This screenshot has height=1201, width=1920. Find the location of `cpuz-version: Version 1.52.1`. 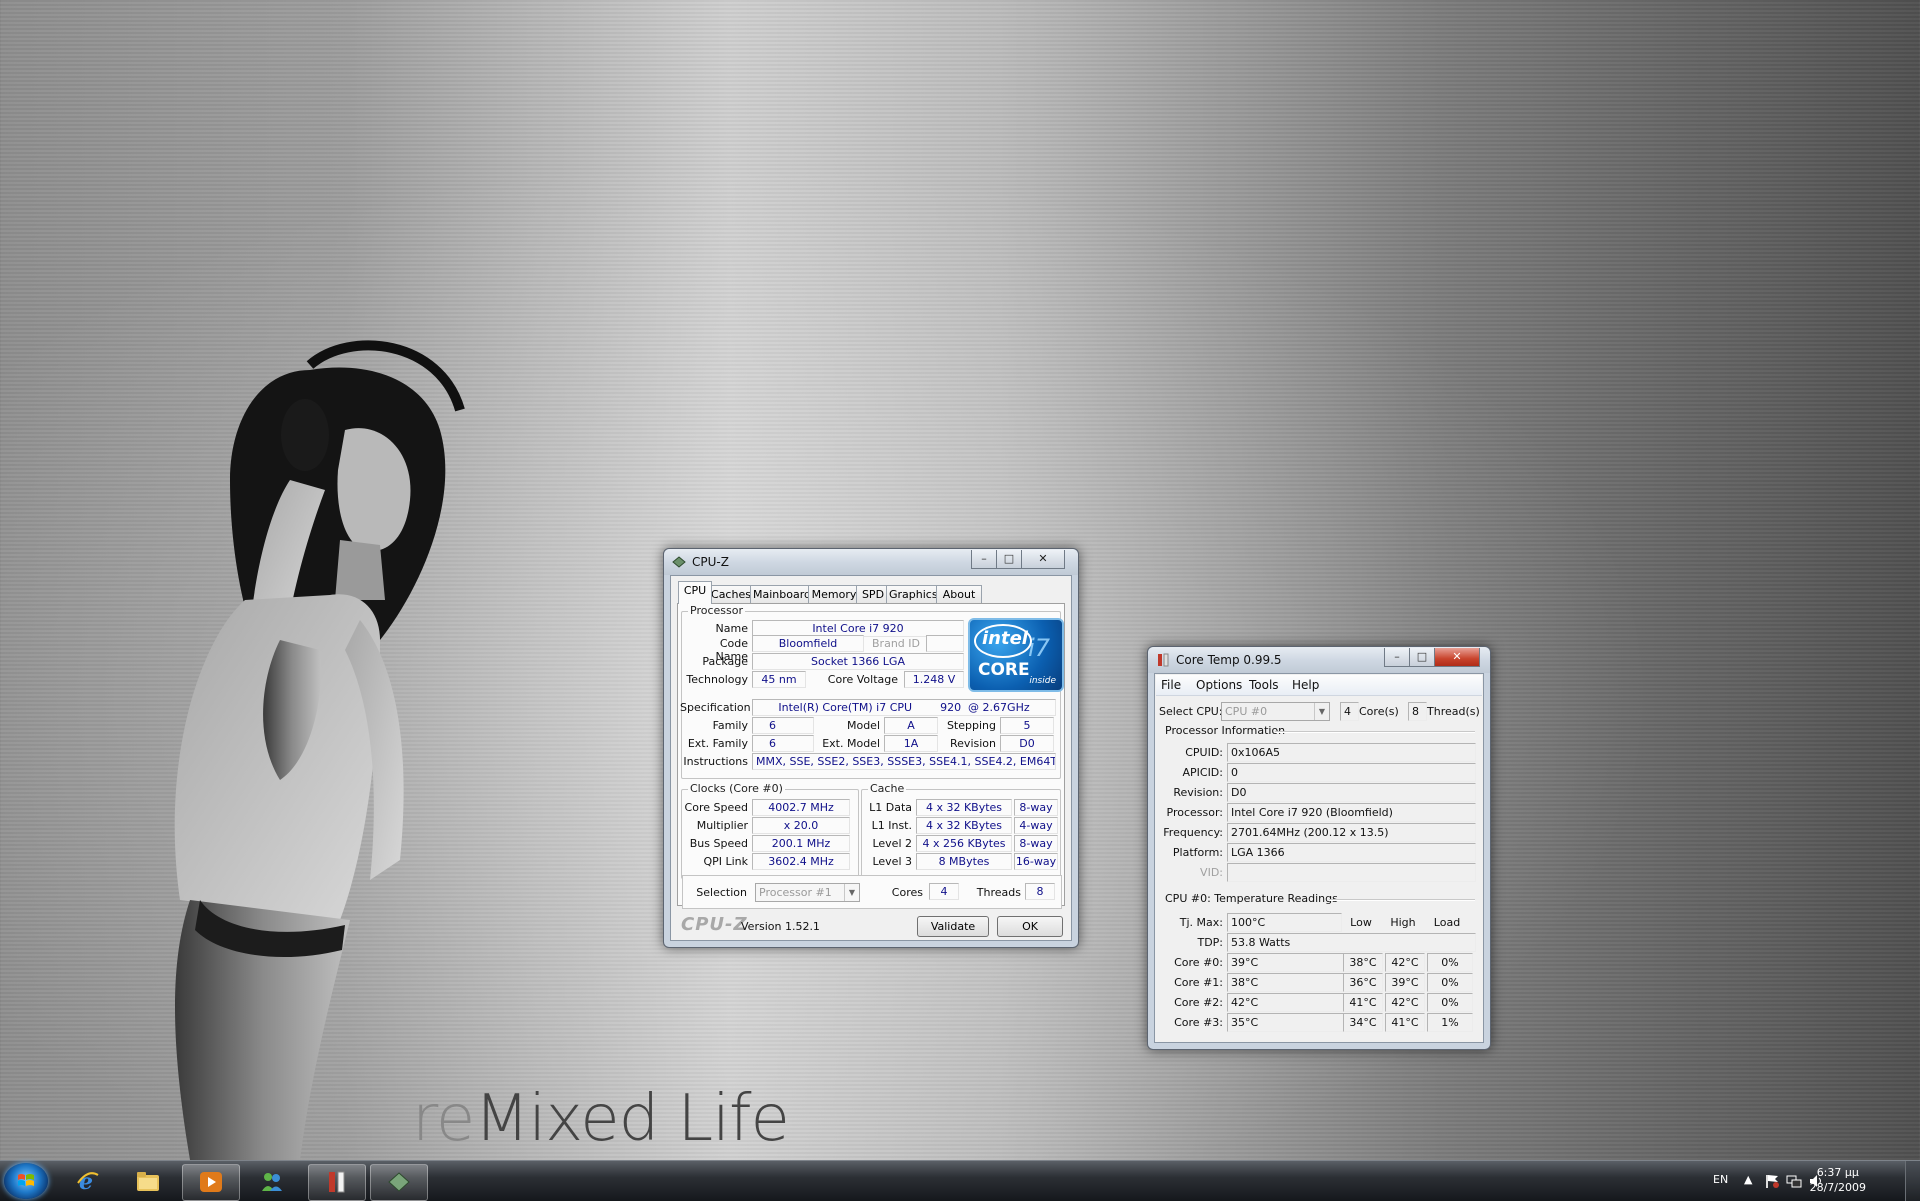

cpuz-version: Version 1.52.1 is located at coordinates (780, 926).